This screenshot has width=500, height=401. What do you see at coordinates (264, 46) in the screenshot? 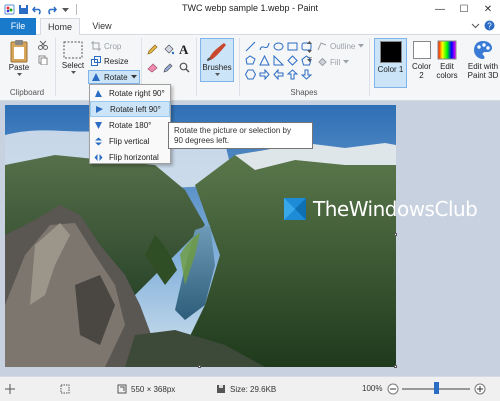
I see `shape-curve` at bounding box center [264, 46].